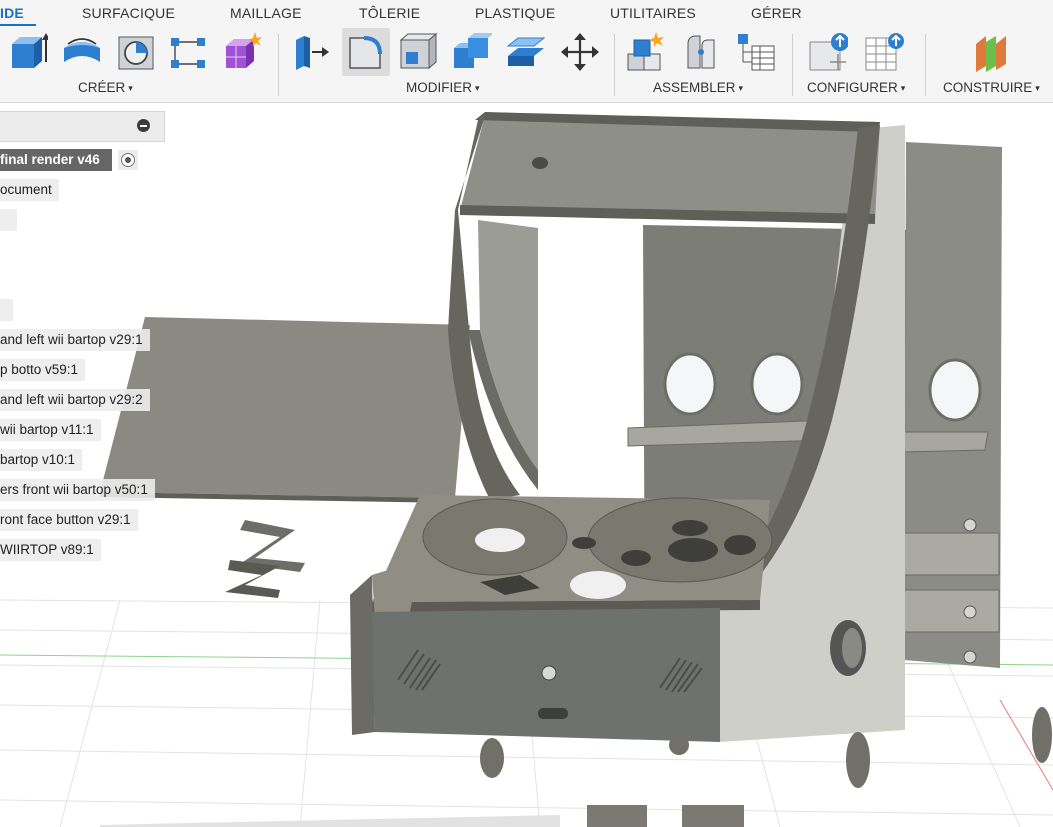 The image size is (1053, 827). I want to click on browser-component-item: wii bartop v11:1, so click(50, 430).